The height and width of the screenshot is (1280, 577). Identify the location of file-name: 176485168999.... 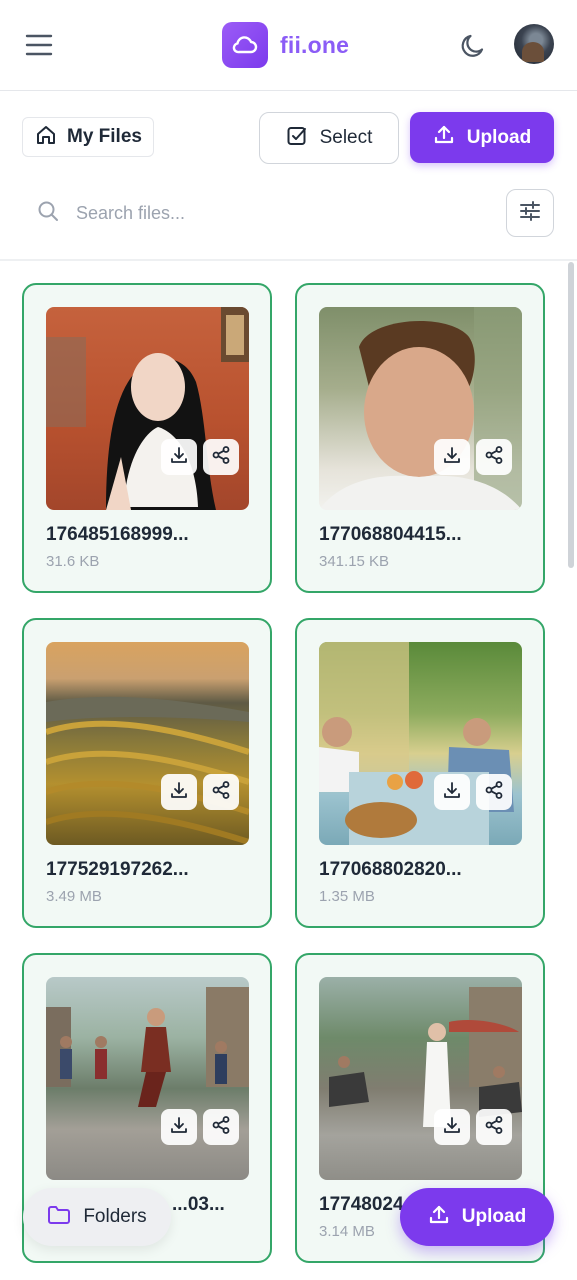
(117, 534).